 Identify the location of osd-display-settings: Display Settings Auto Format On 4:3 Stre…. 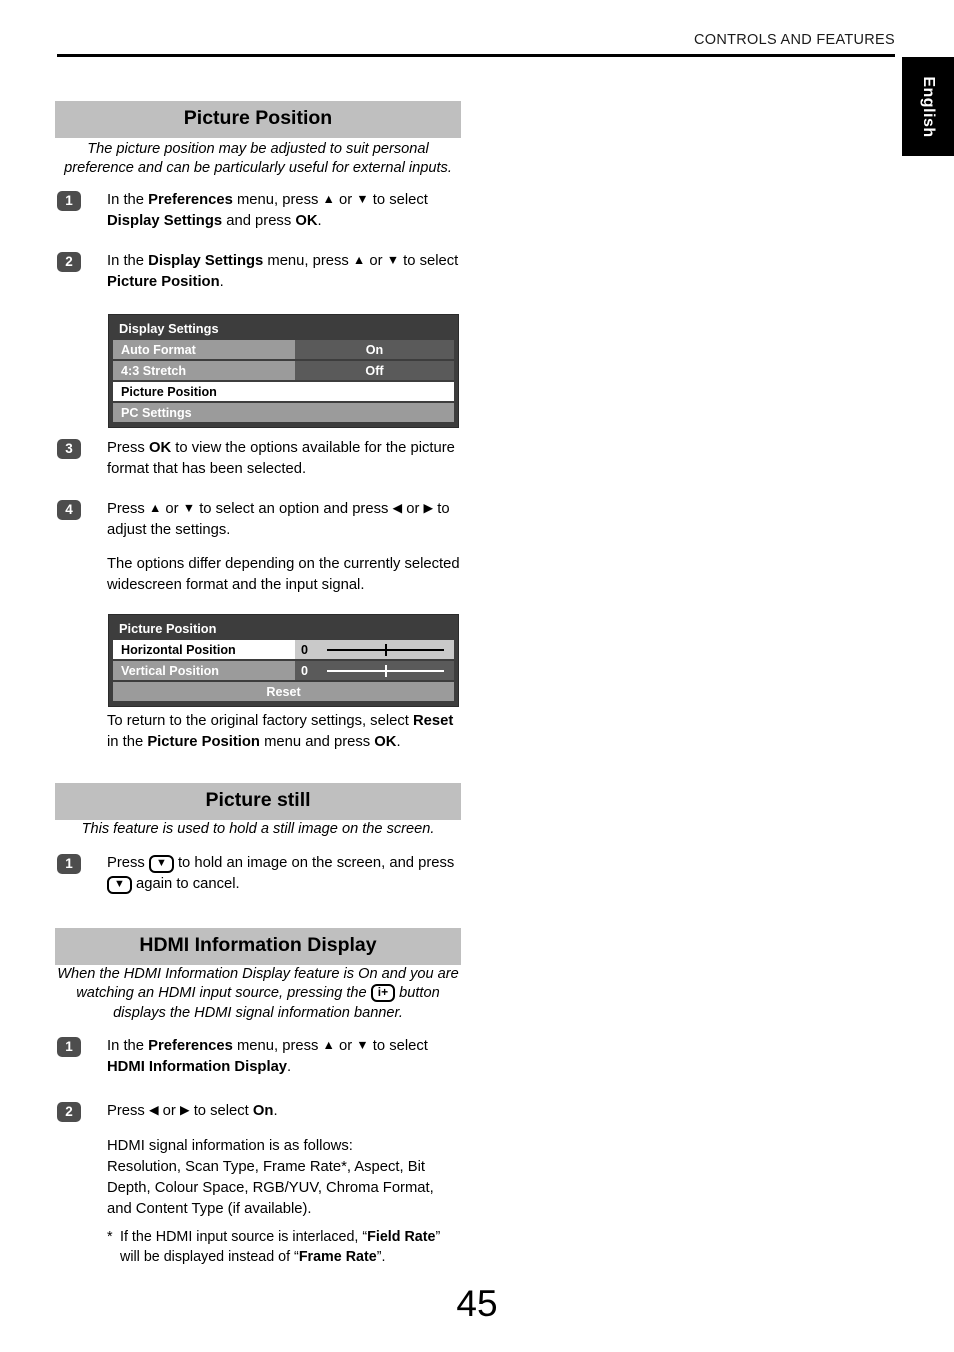
(283, 371).